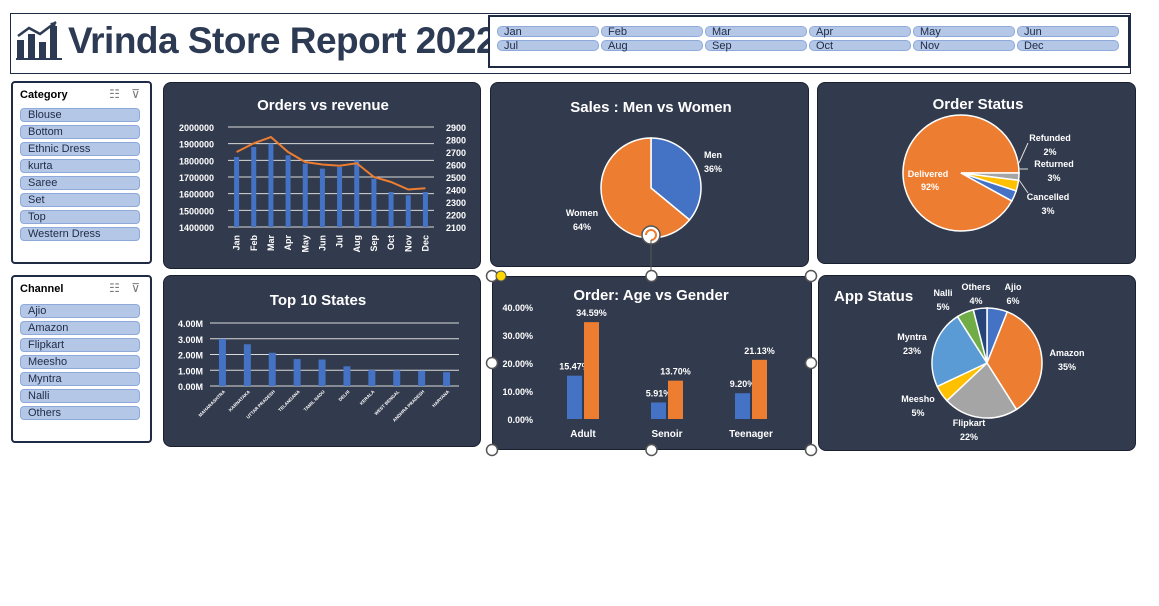 The image size is (1159, 606). Describe the element at coordinates (666, 434) in the screenshot. I see `x-tick-label: Senoir` at that location.